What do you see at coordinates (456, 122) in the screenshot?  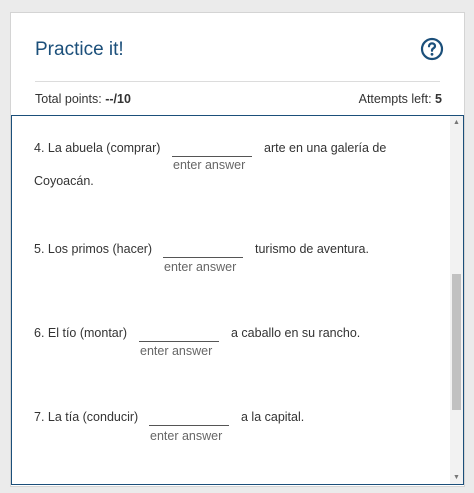 I see `triangle-up-icon: ▲` at bounding box center [456, 122].